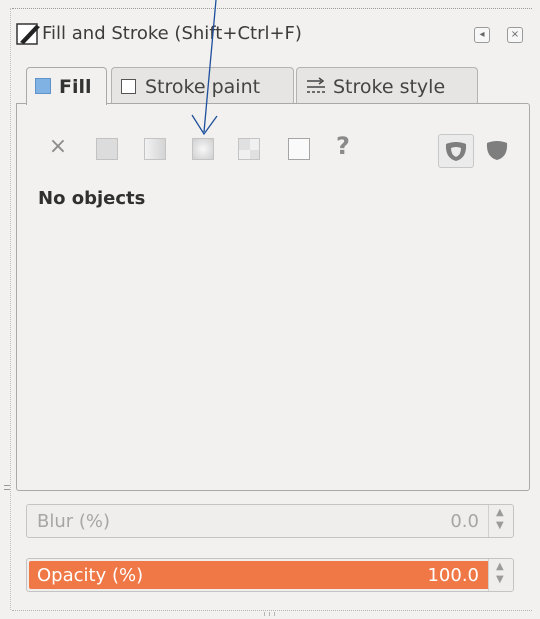 This screenshot has width=540, height=619. Describe the element at coordinates (43, 86) in the screenshot. I see `fill-tab-icon` at that location.